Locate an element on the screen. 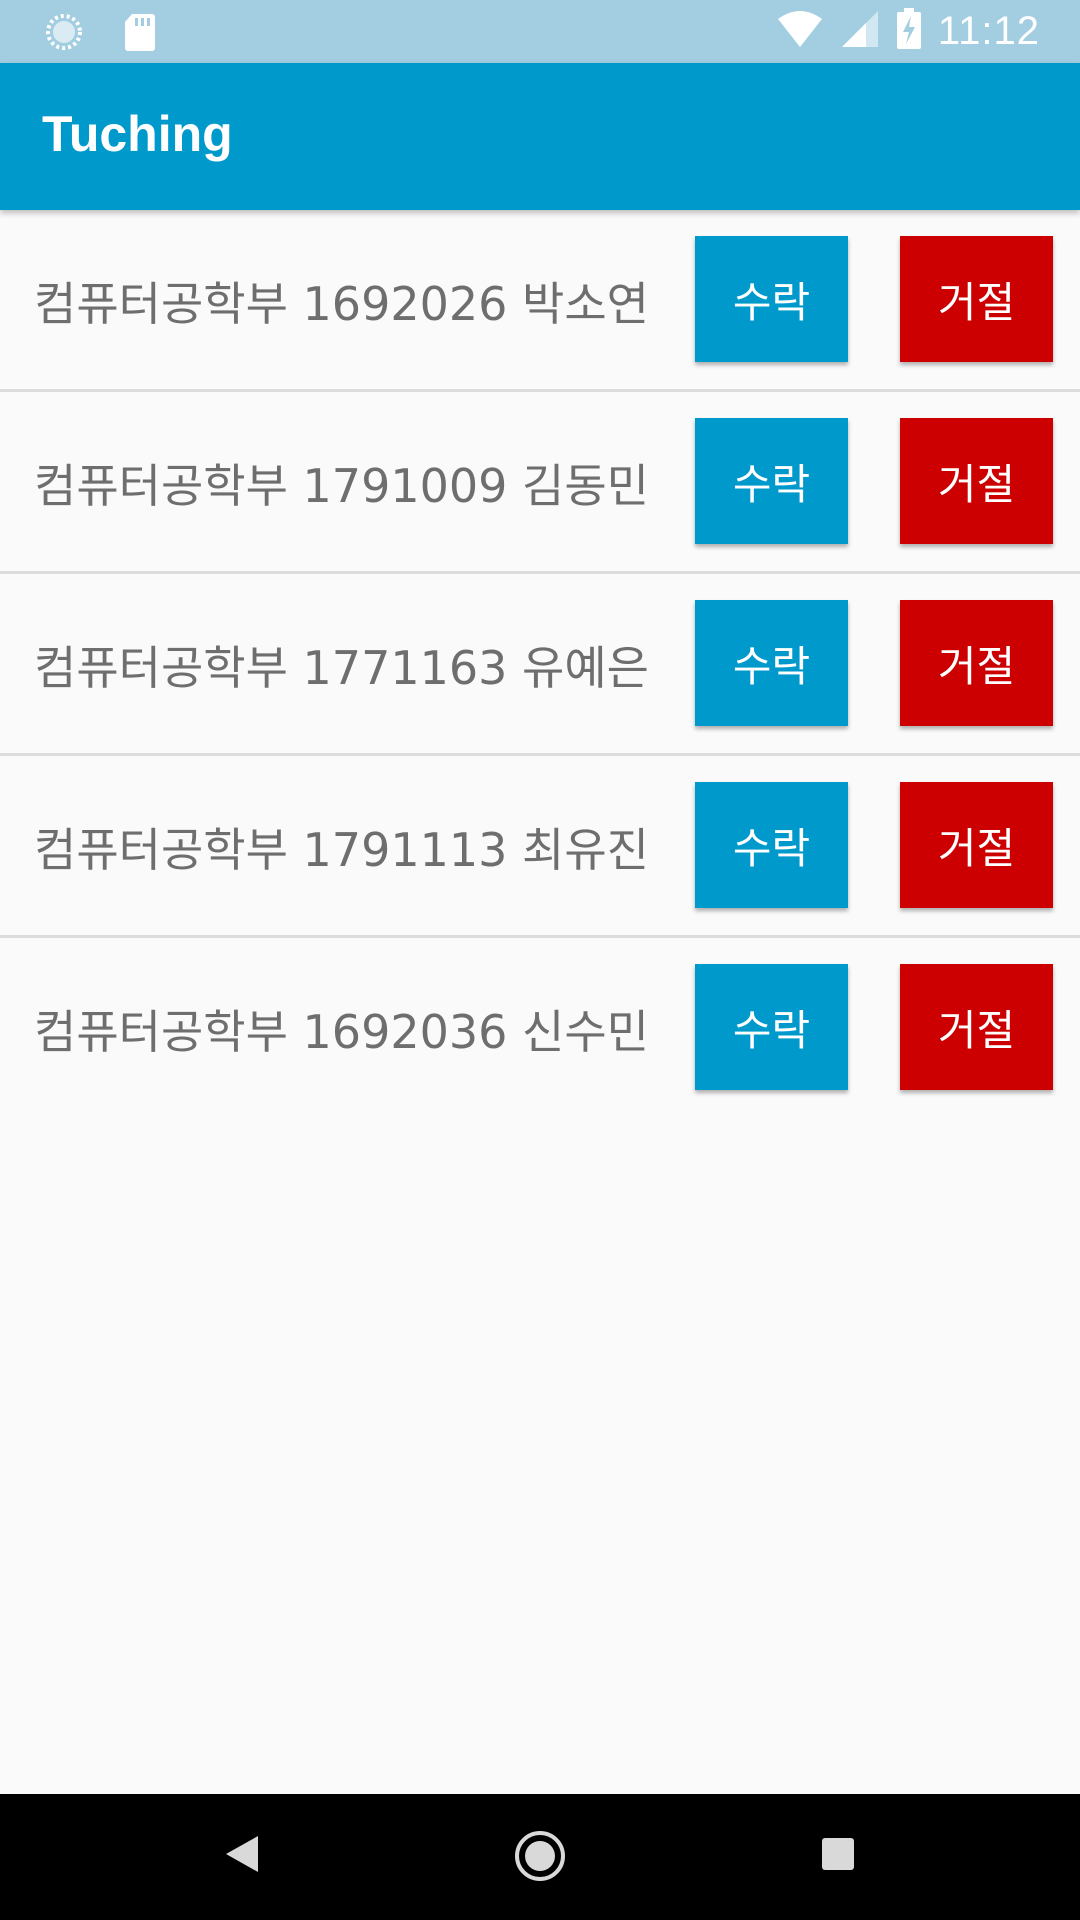 Image resolution: width=1080 pixels, height=1920 pixels. recents-icon is located at coordinates (838, 1856).